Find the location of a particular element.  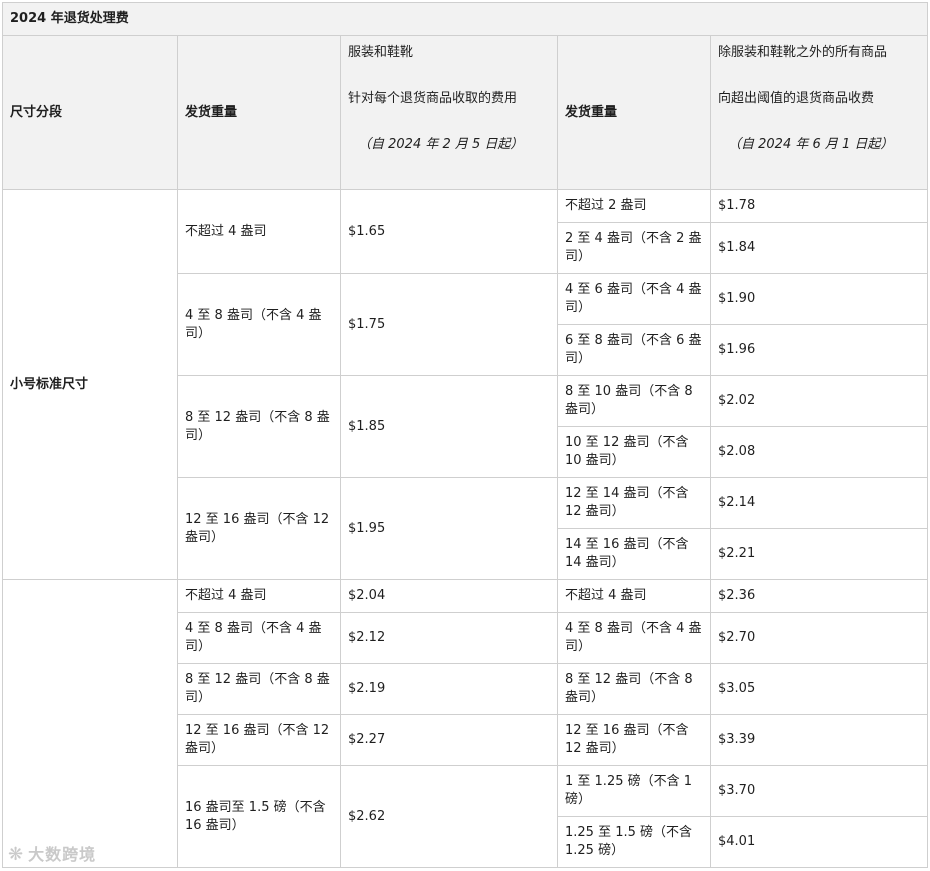

ship-weight-cell: 不超过 2 盎司 is located at coordinates (634, 206).